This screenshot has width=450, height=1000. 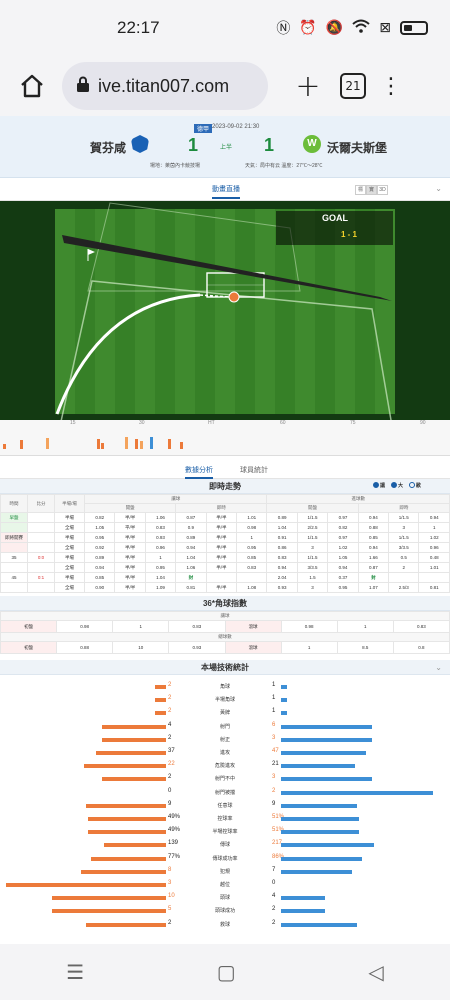 What do you see at coordinates (382, 190) in the screenshot?
I see `view-option: 3D` at bounding box center [382, 190].